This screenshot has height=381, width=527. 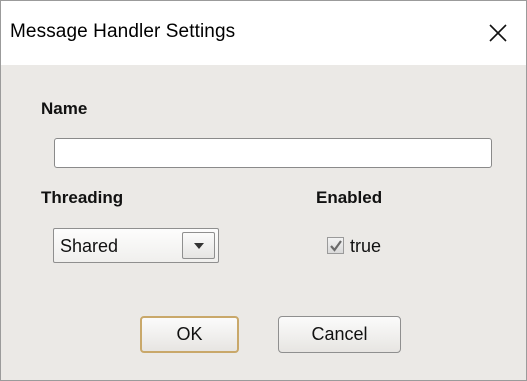 What do you see at coordinates (136, 245) in the screenshot?
I see `threading-select: Shared` at bounding box center [136, 245].